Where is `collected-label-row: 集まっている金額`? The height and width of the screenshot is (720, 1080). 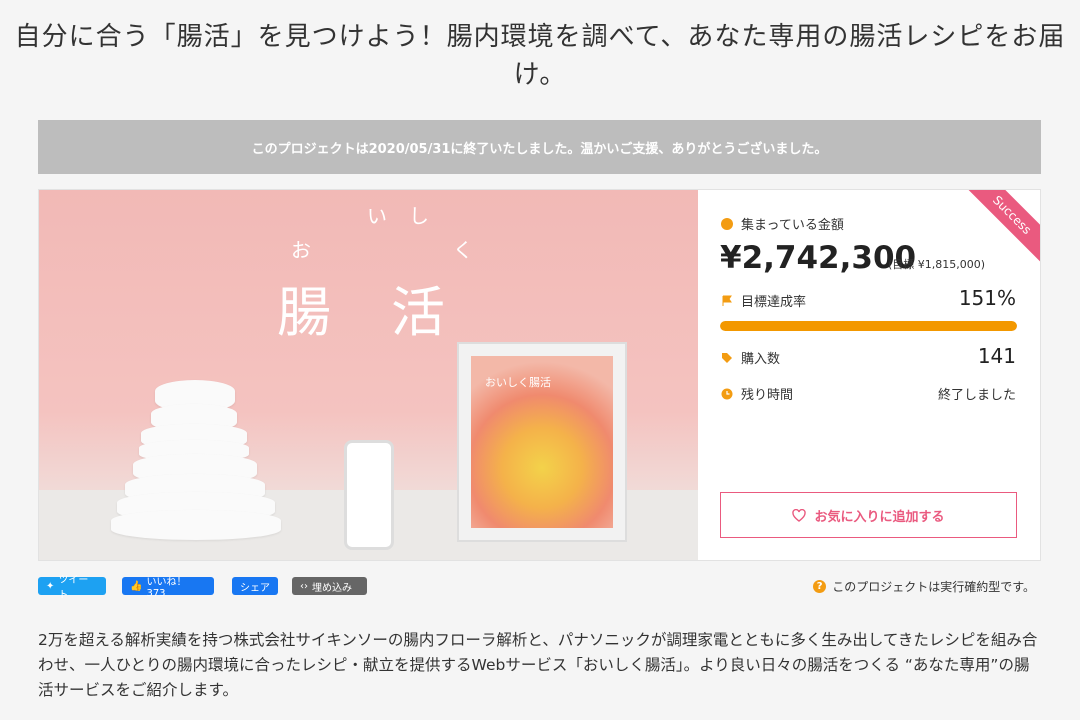
collected-label-row: 集まっている金額 is located at coordinates (782, 223).